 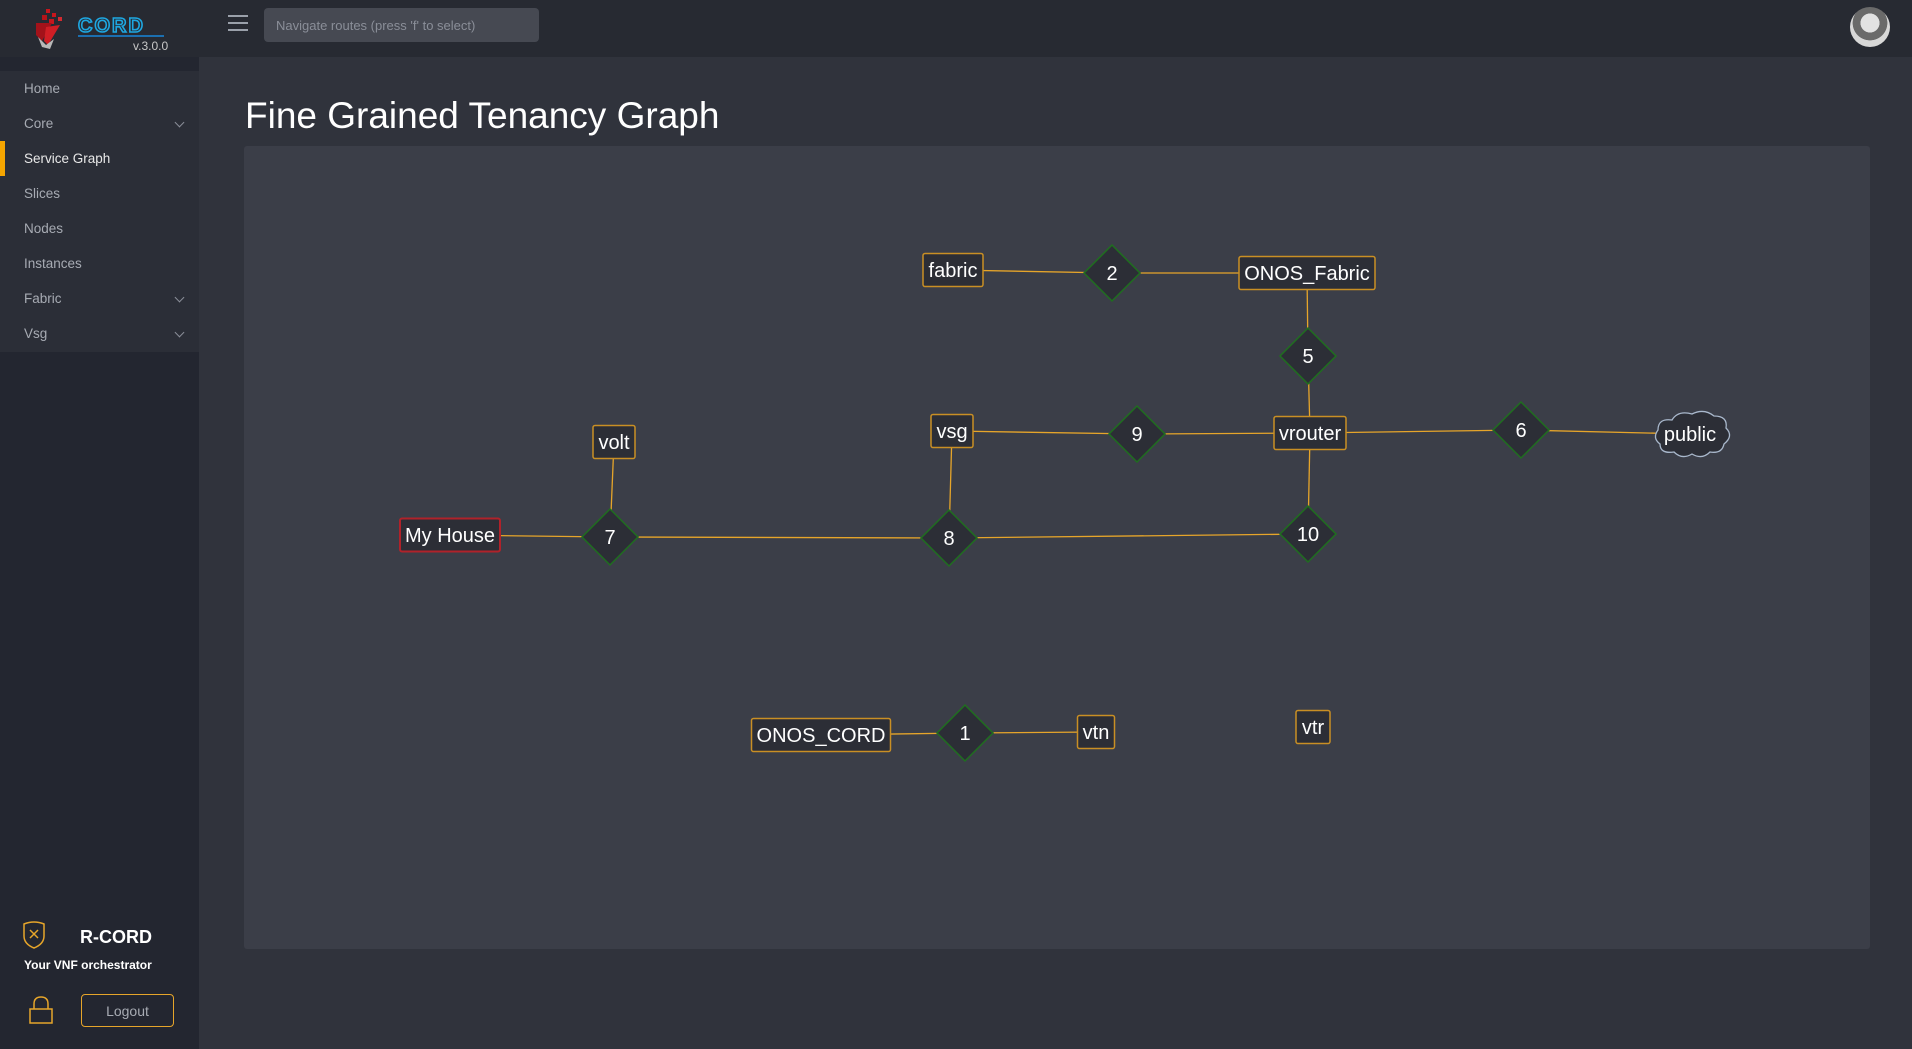 I want to click on tenancy-label: 2, so click(x=1111, y=274).